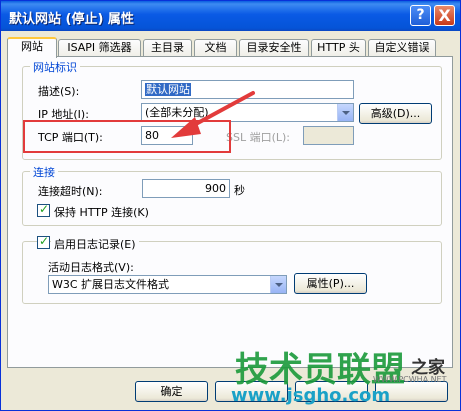 The image size is (461, 411). What do you see at coordinates (239, 190) in the screenshot?
I see `timeout-unit-label: 秒` at bounding box center [239, 190].